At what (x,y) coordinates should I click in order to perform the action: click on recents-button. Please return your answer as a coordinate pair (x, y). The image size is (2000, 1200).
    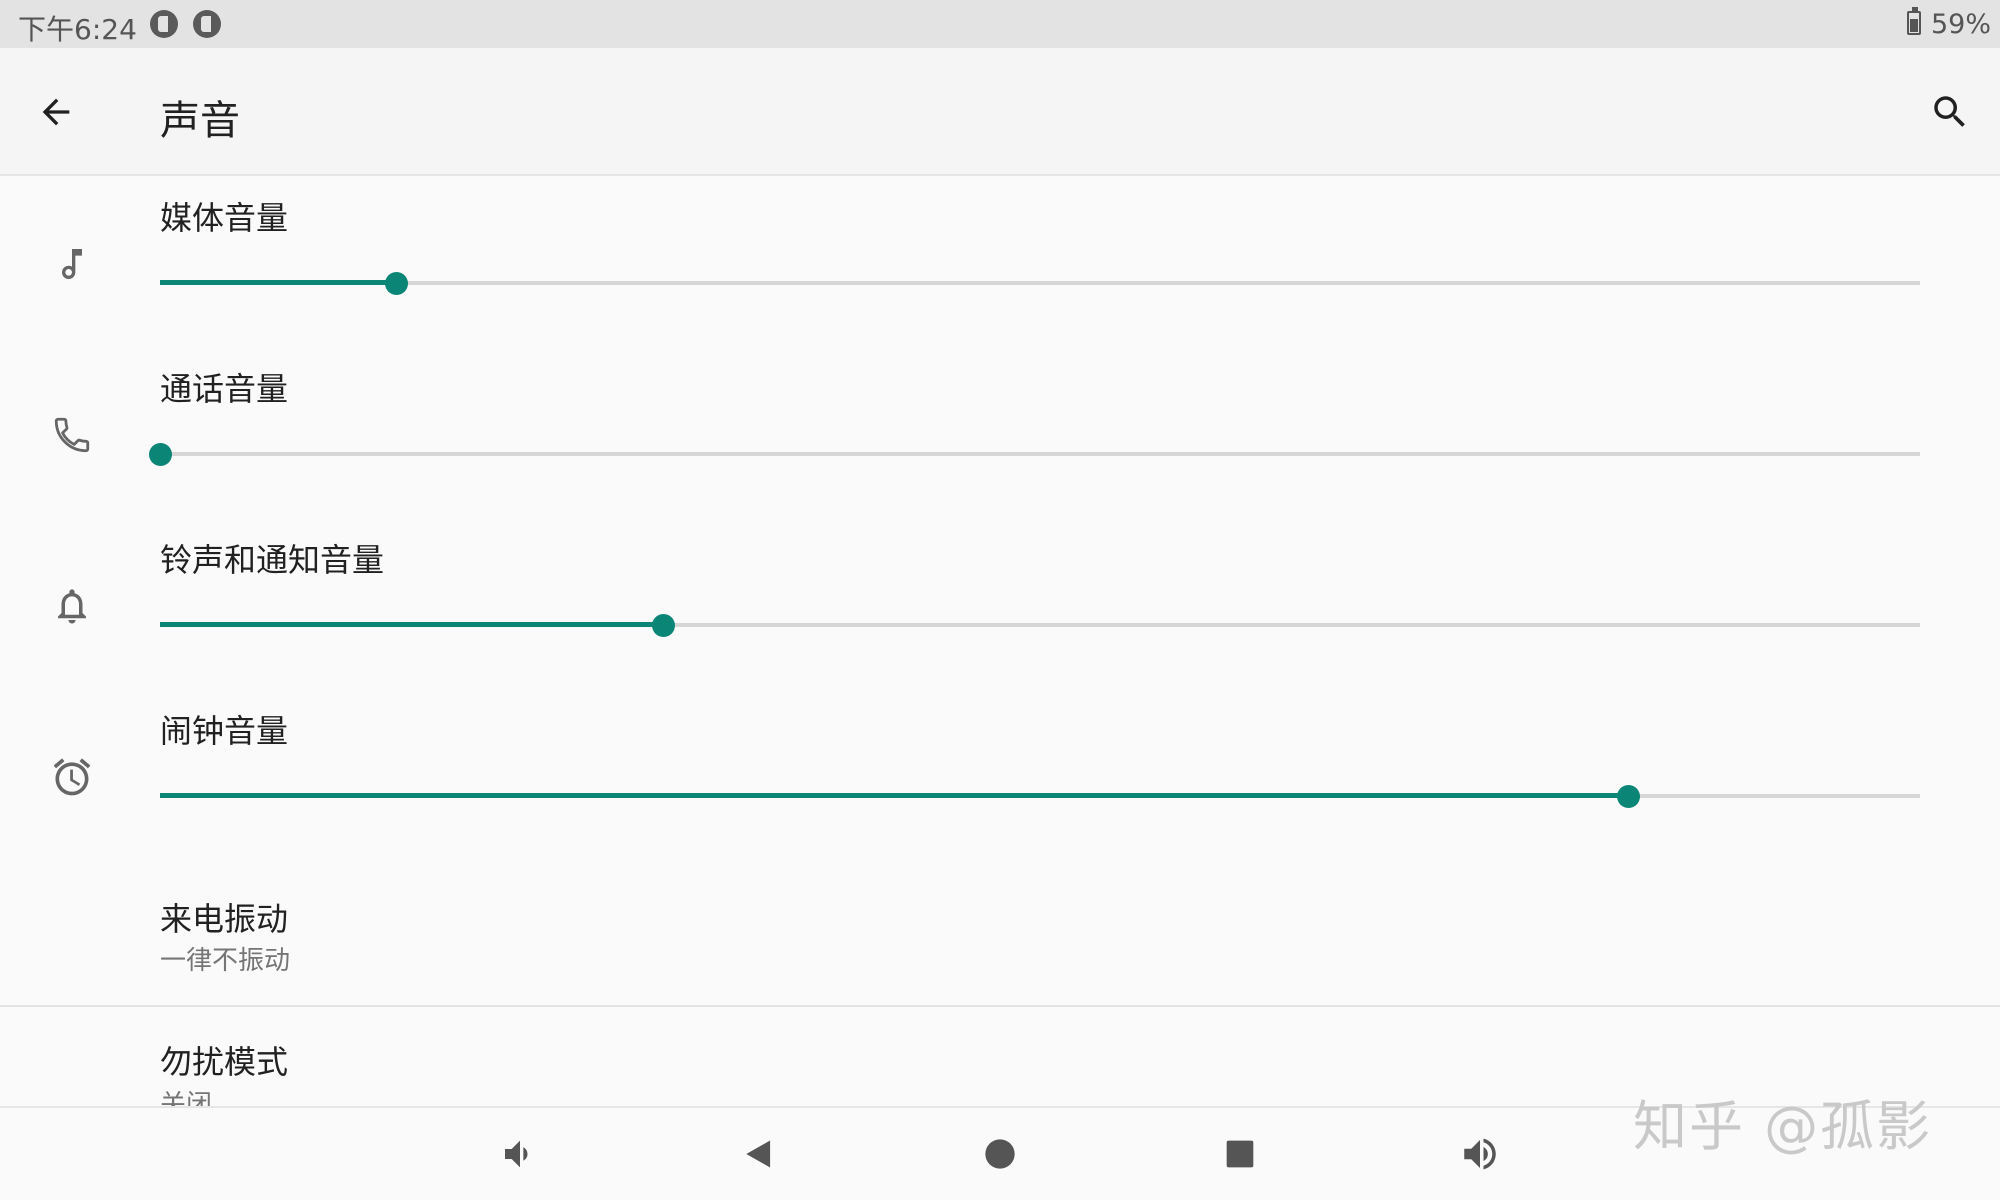
    Looking at the image, I should click on (1240, 1154).